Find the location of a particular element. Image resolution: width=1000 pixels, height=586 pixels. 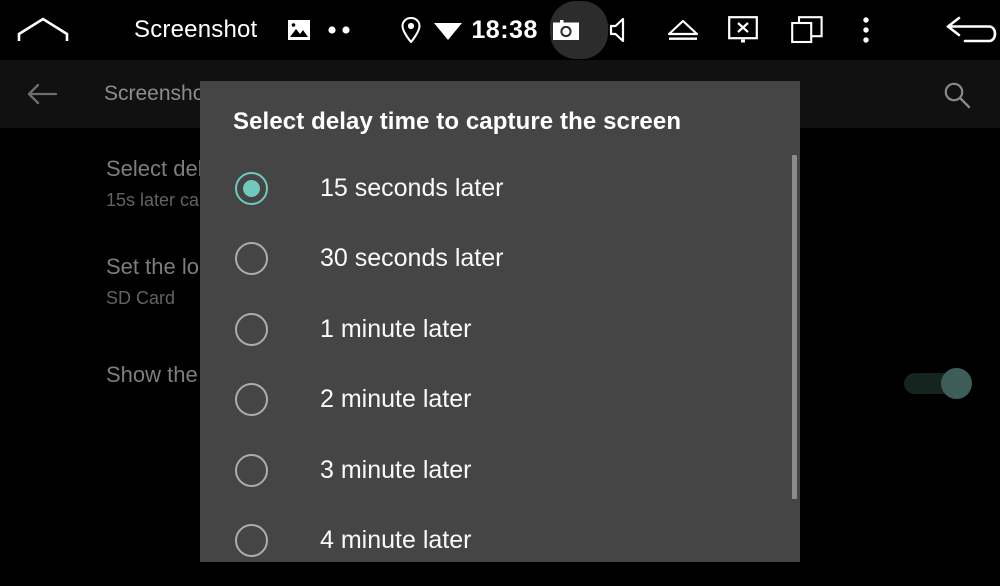

system-navigation-bar: Screenshot 18:38 is located at coordinates (500, 30).